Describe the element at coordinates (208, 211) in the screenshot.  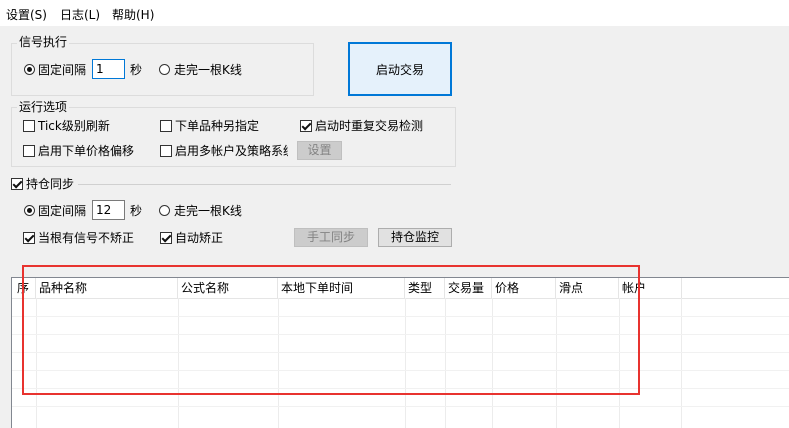
I see `sync-kline-label: 走完一根K线` at that location.